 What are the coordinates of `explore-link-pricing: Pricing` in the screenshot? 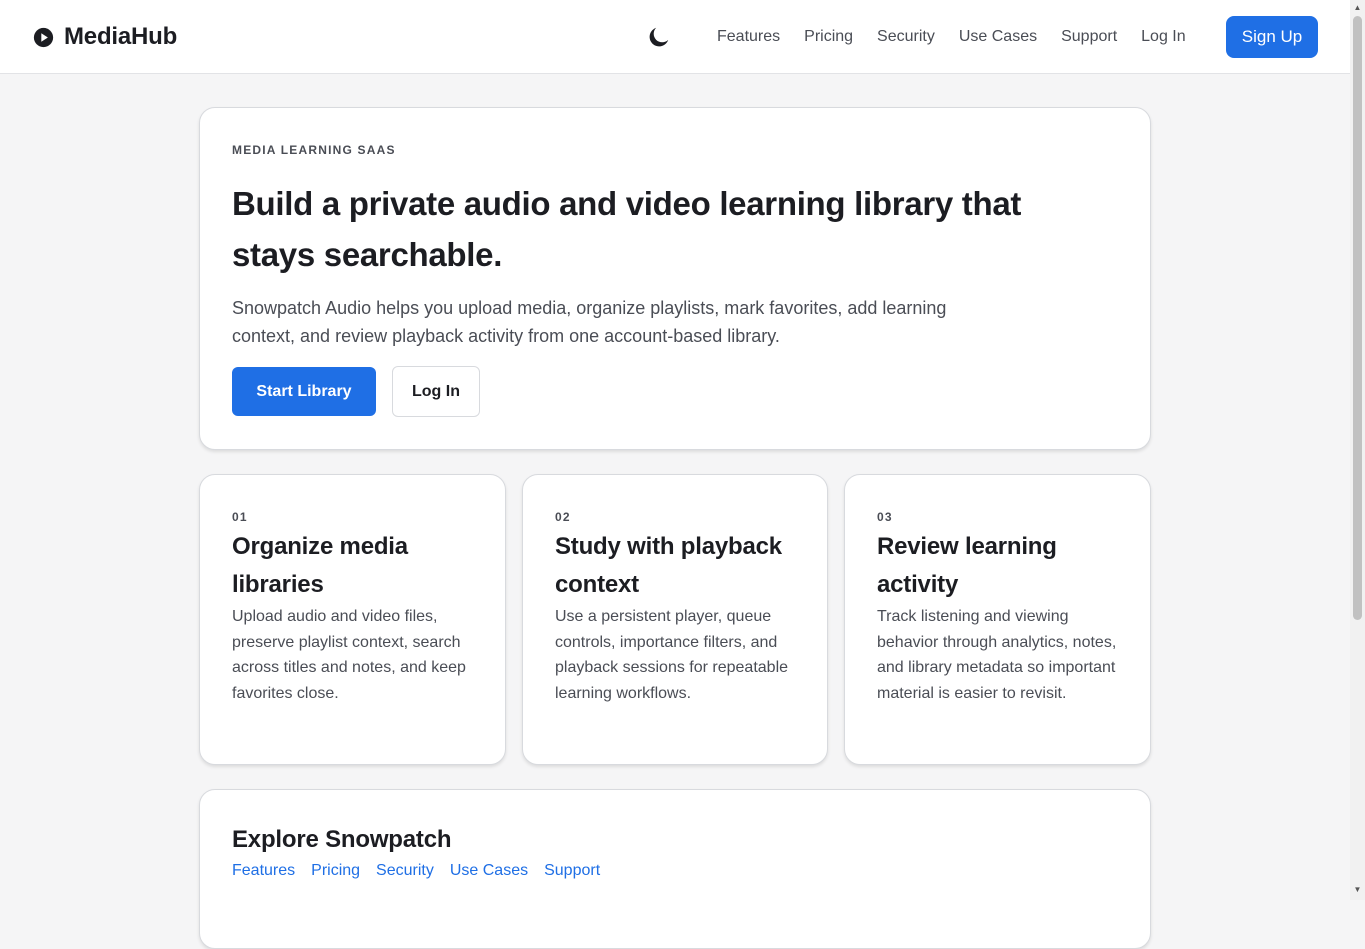 It's located at (335, 871).